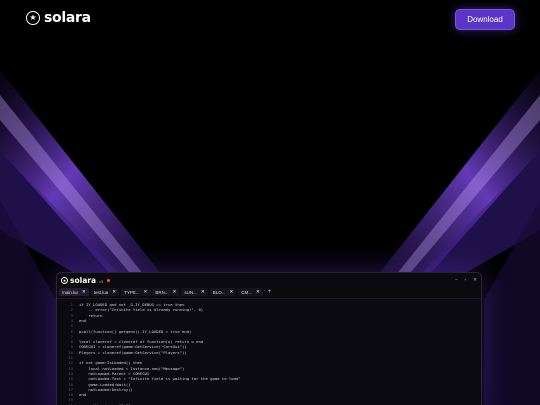  What do you see at coordinates (269, 320) in the screenshot?
I see `code-line: 4 end` at bounding box center [269, 320].